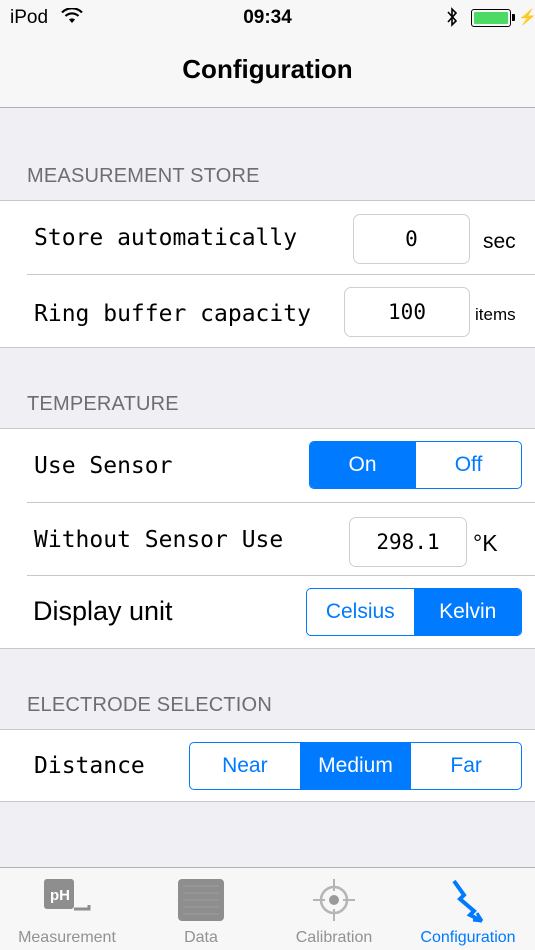 The width and height of the screenshot is (535, 950). Describe the element at coordinates (485, 543) in the screenshot. I see `temperature-unit: °K` at that location.